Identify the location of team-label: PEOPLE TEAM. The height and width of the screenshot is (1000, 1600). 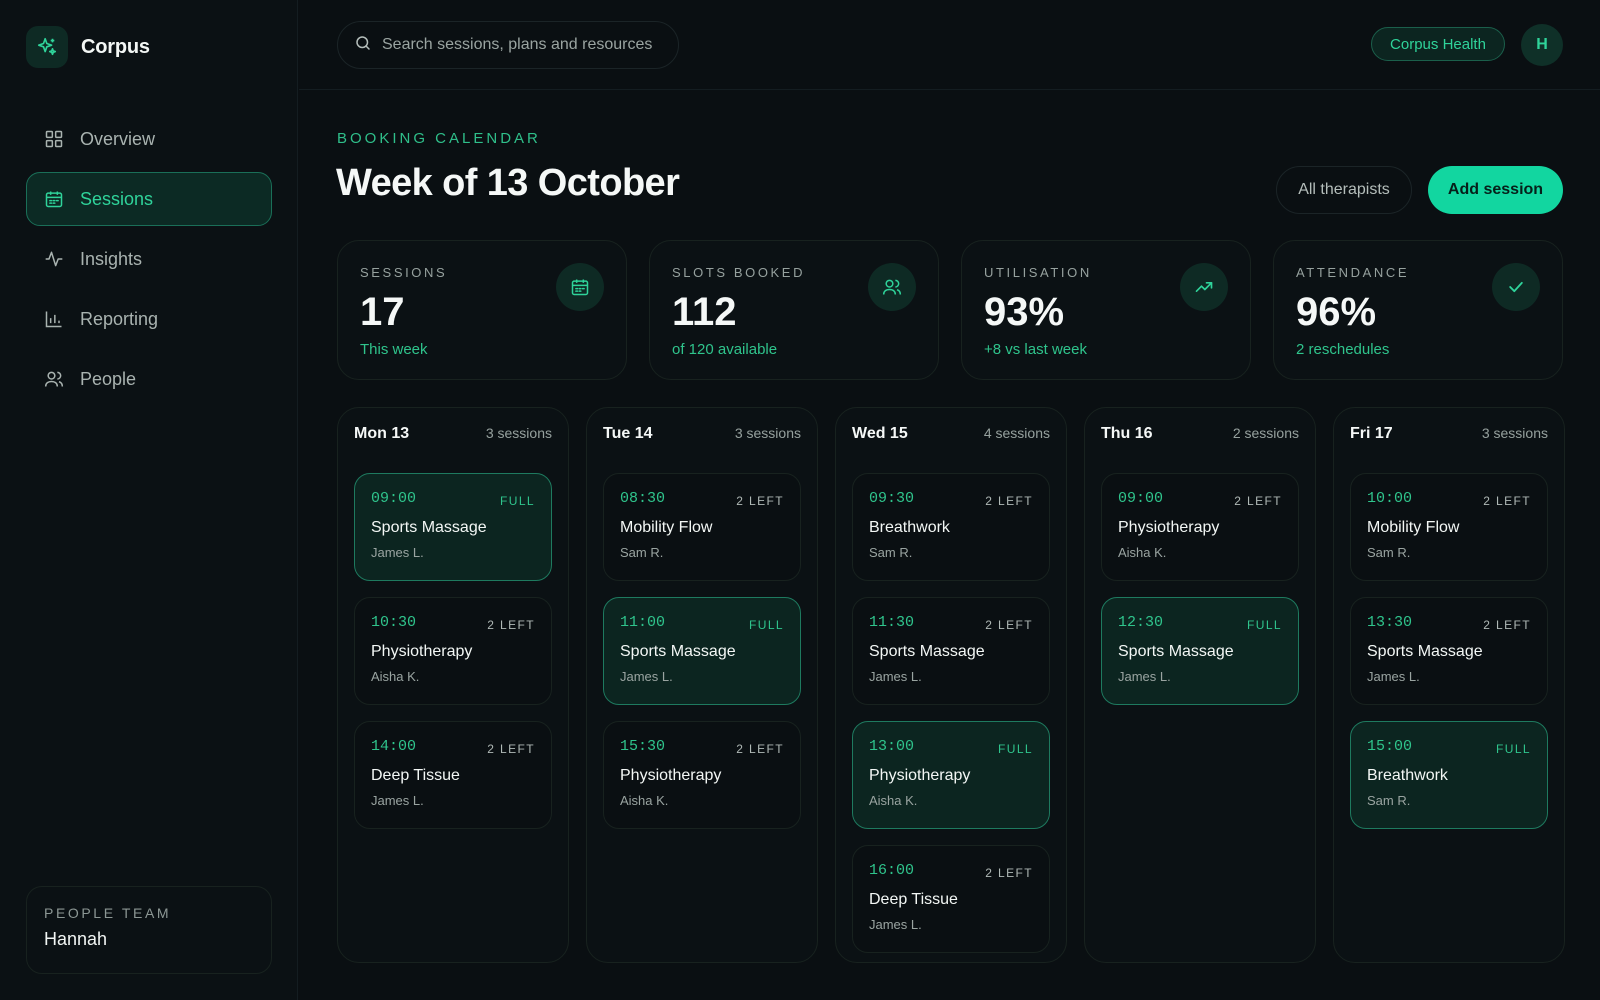
(108, 913).